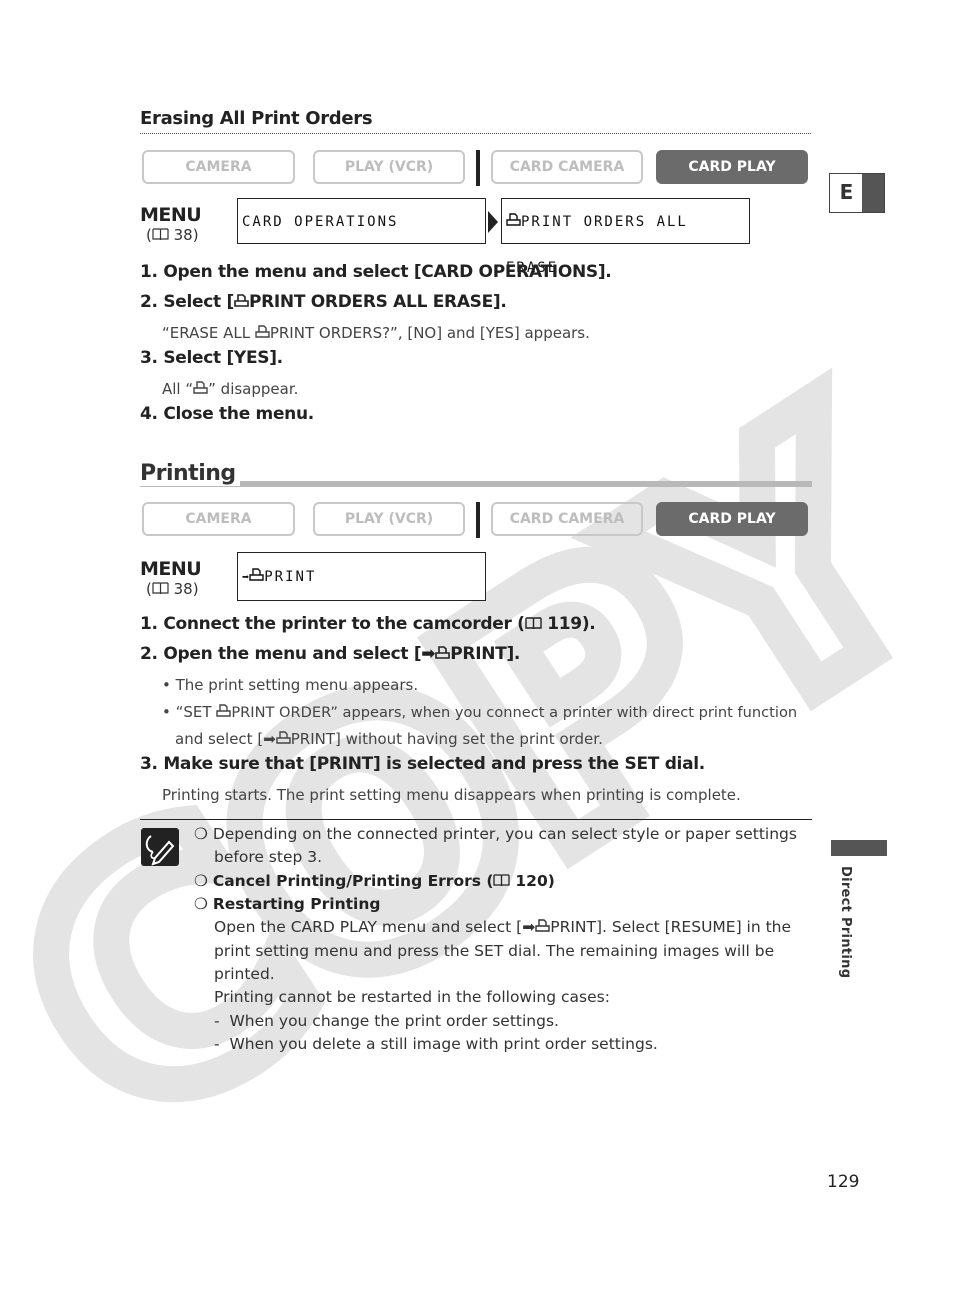 This screenshot has height=1291, width=954. Describe the element at coordinates (290, 577) in the screenshot. I see `menu-box-text: PRINT` at that location.